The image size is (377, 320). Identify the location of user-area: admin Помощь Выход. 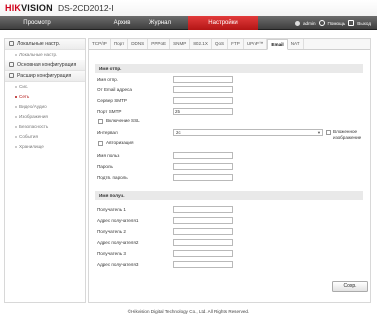
(332, 23).